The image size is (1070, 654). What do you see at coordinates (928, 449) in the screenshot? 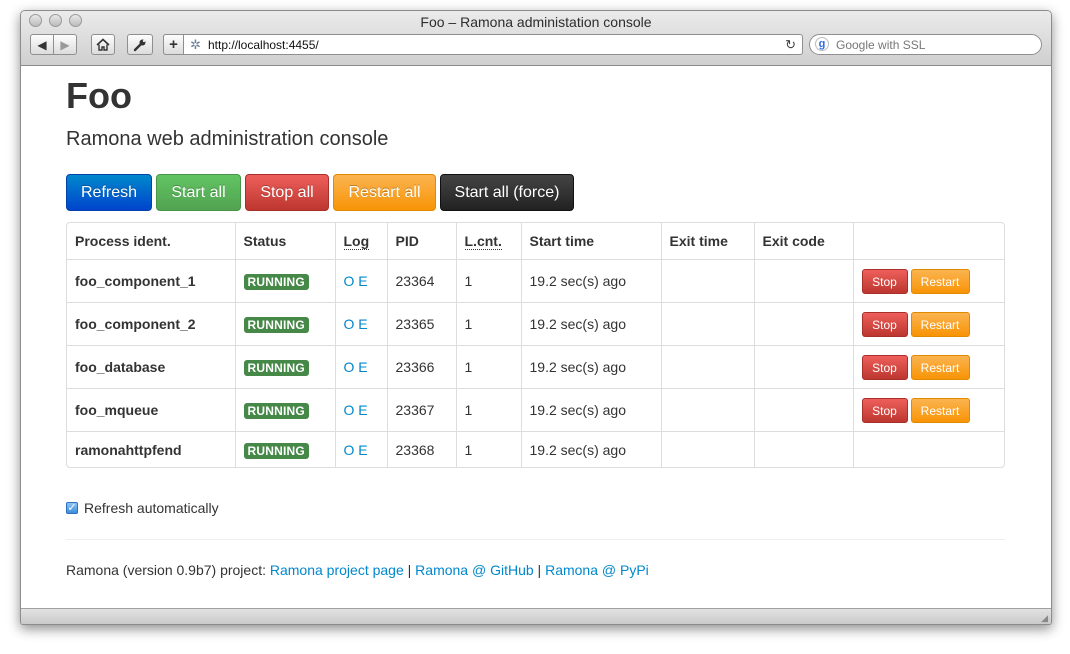
I see `actions-cell` at bounding box center [928, 449].